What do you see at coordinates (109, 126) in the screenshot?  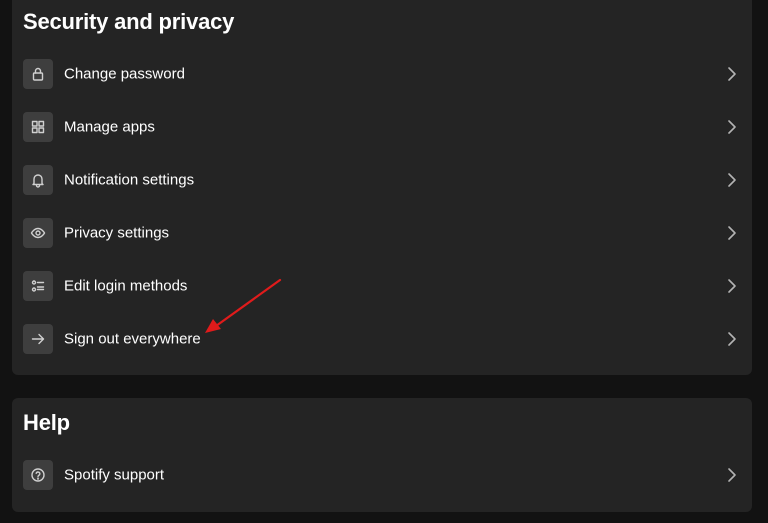 I see `manage-apps-label: Manage apps` at bounding box center [109, 126].